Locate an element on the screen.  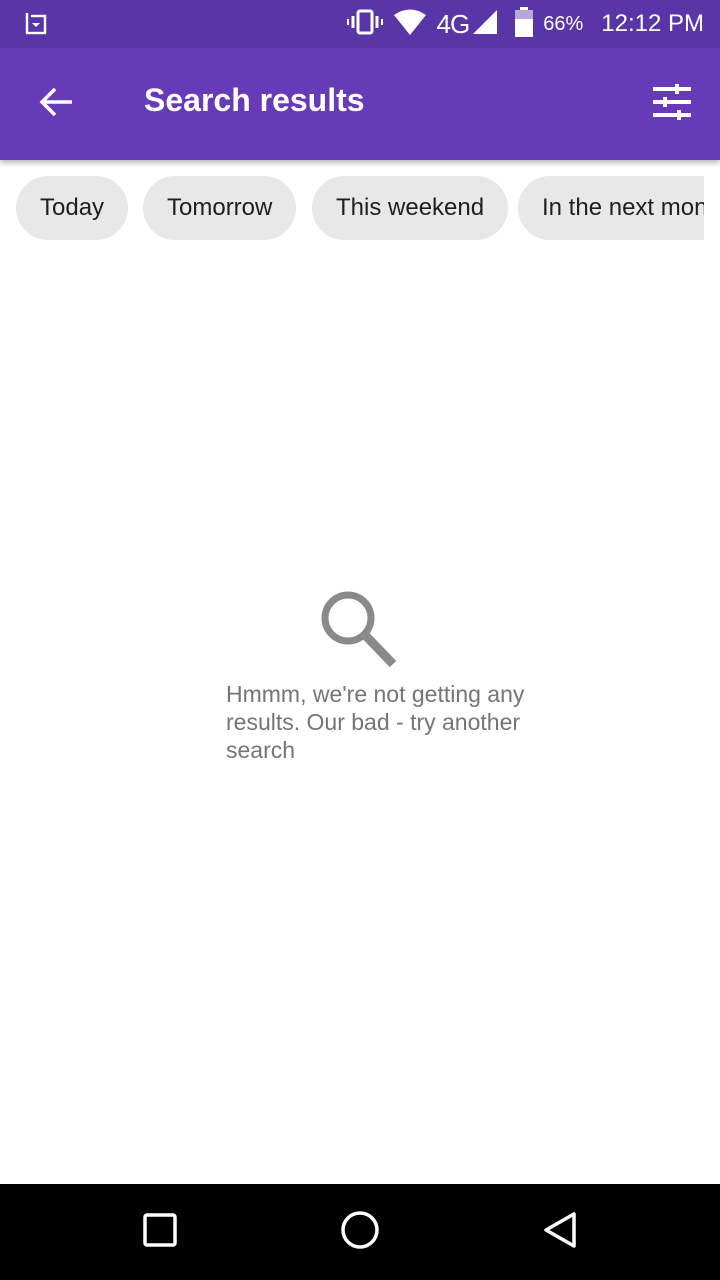
filter-button is located at coordinates (672, 104).